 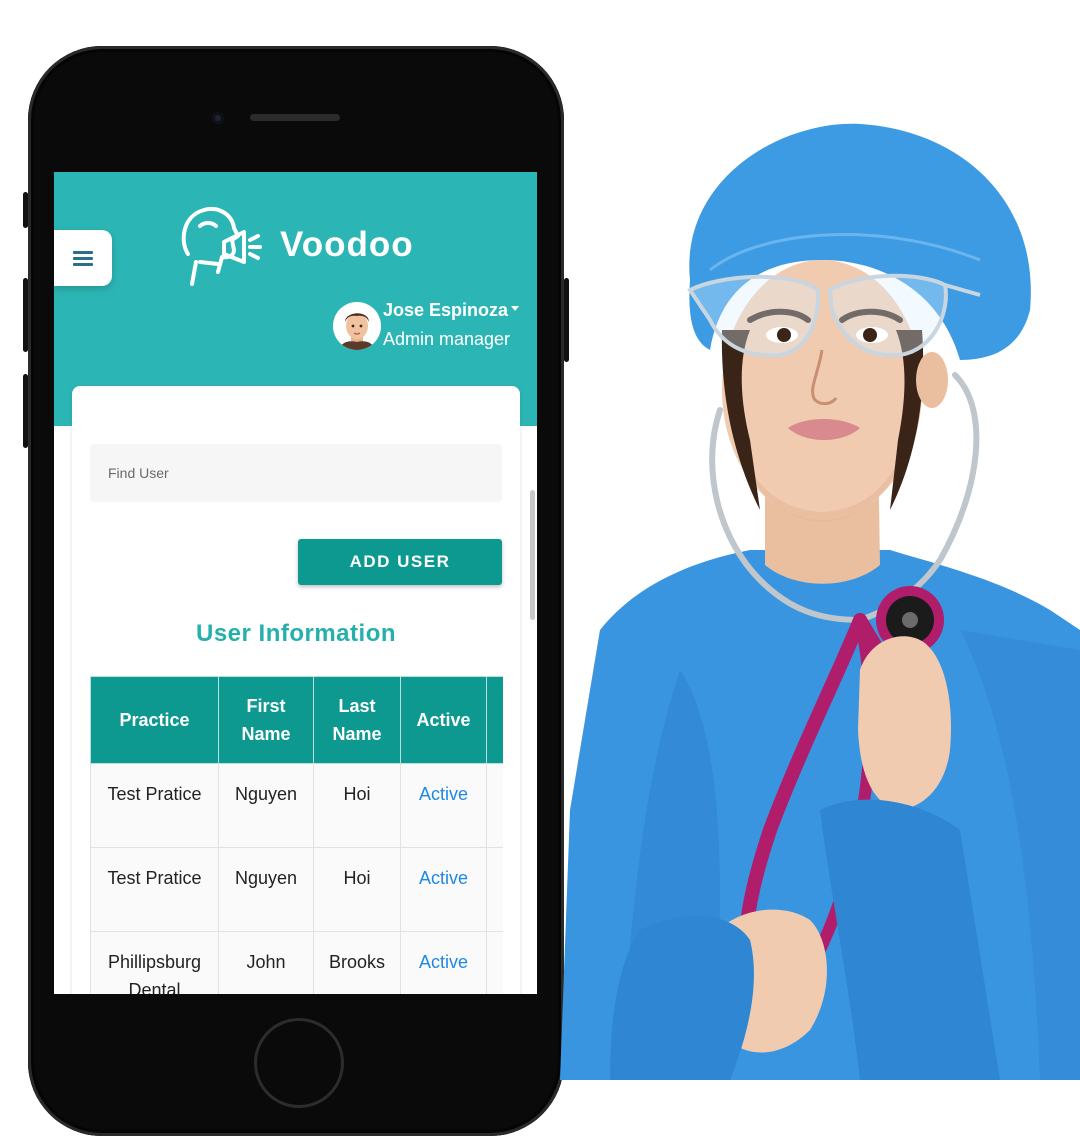 What do you see at coordinates (295, 117) in the screenshot?
I see `earpiece-speaker` at bounding box center [295, 117].